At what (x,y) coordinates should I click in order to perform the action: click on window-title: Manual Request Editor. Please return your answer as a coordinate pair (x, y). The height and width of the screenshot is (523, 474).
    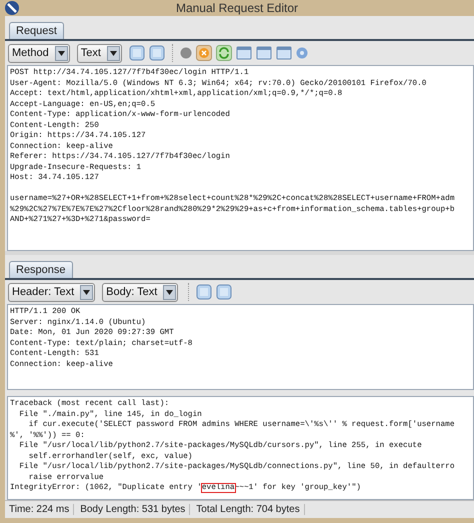
    Looking at the image, I should click on (237, 8).